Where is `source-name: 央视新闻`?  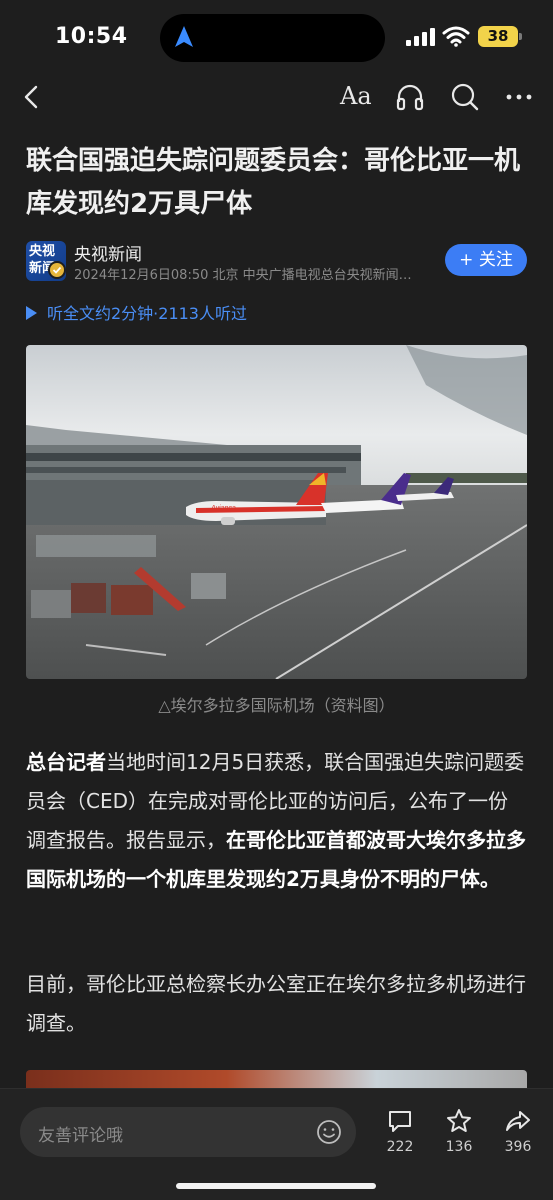 source-name: 央视新闻 is located at coordinates (108, 252).